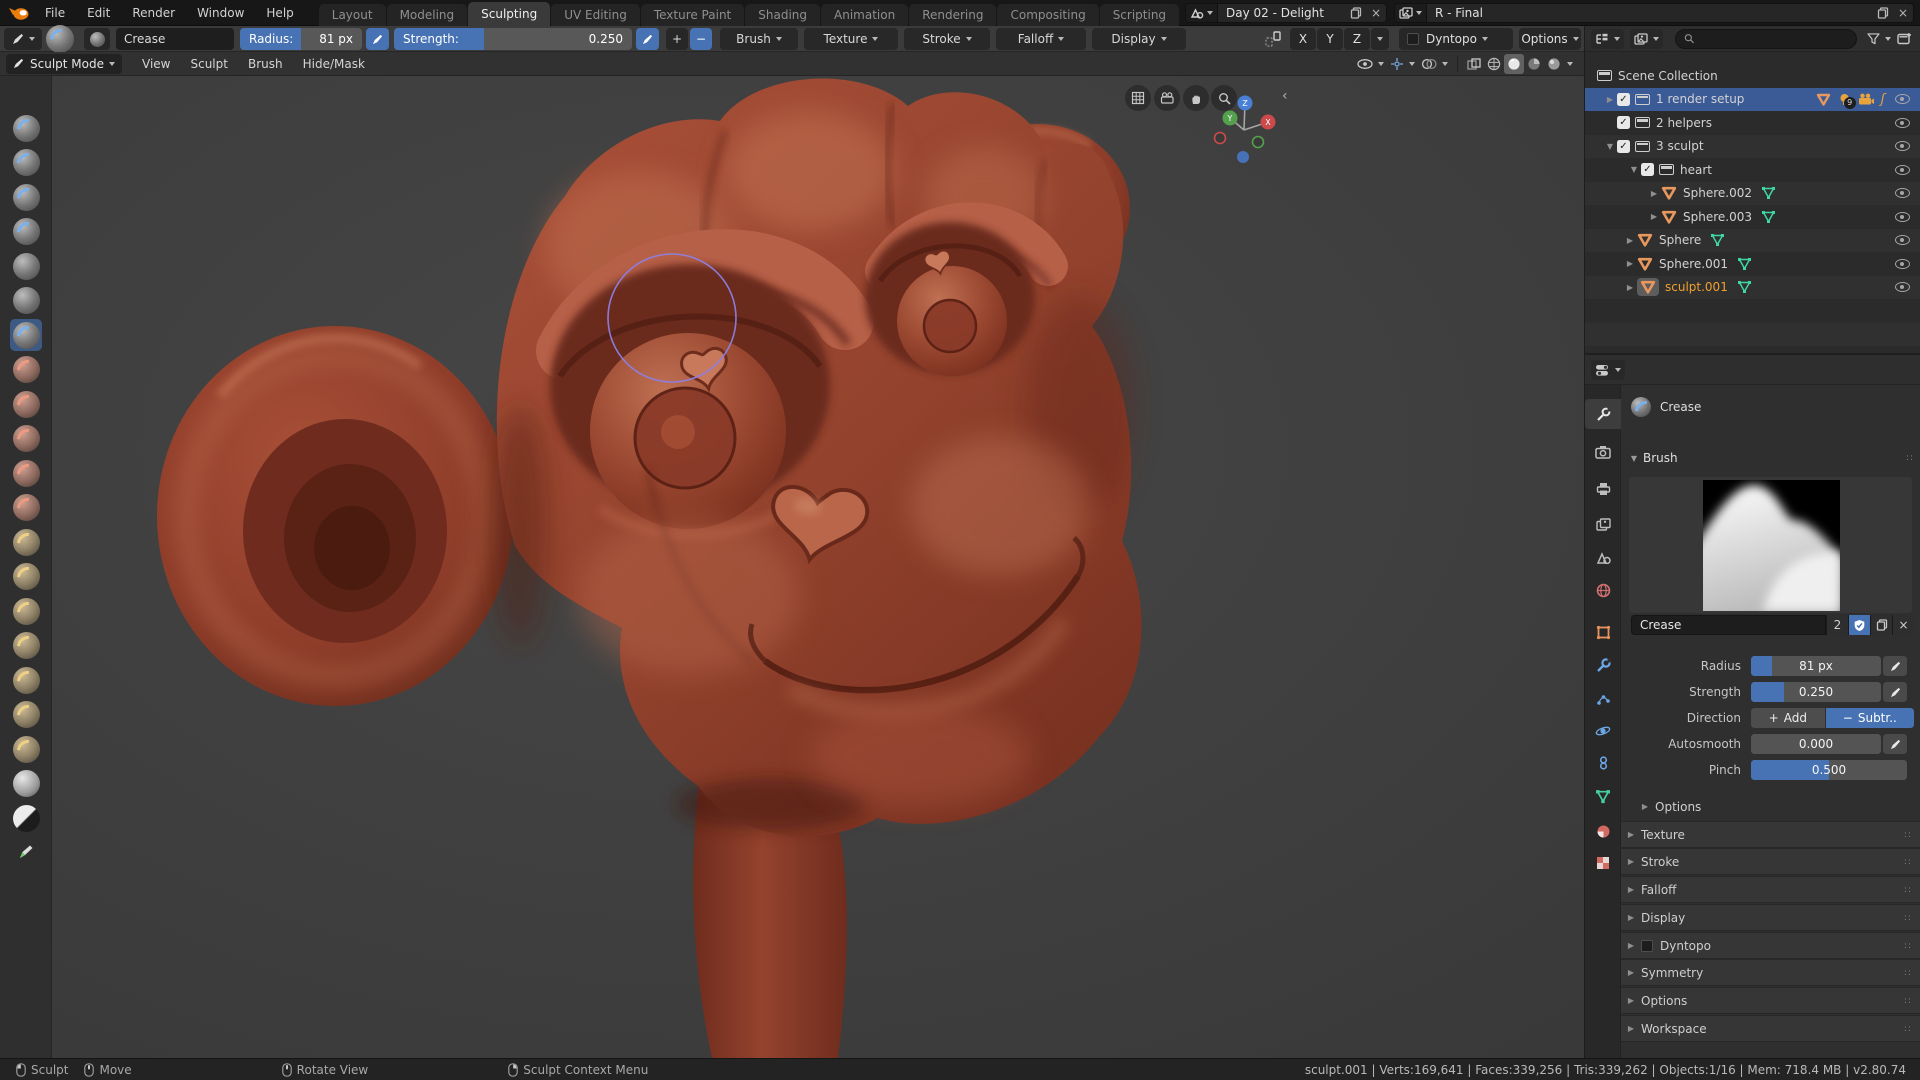 Image resolution: width=1920 pixels, height=1080 pixels. What do you see at coordinates (26, 749) in the screenshot?
I see `tool-rotate` at bounding box center [26, 749].